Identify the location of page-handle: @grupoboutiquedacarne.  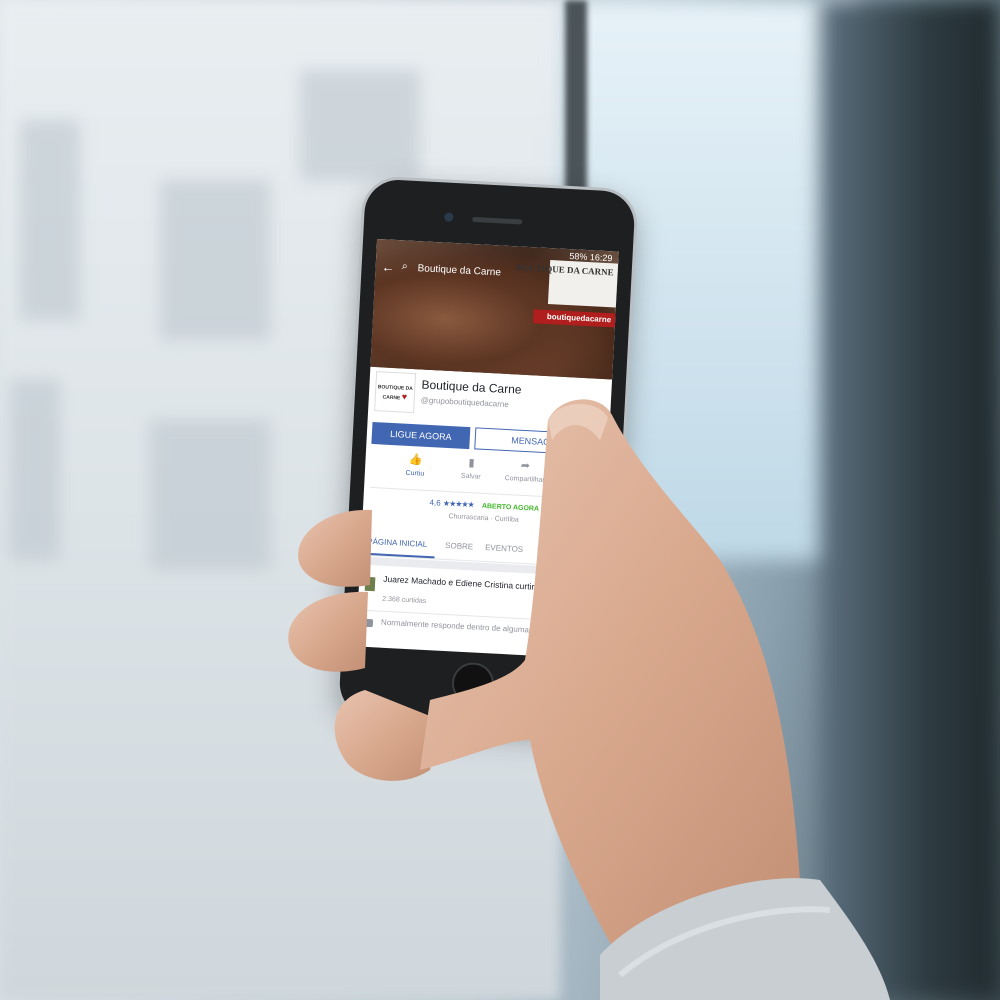
(465, 402).